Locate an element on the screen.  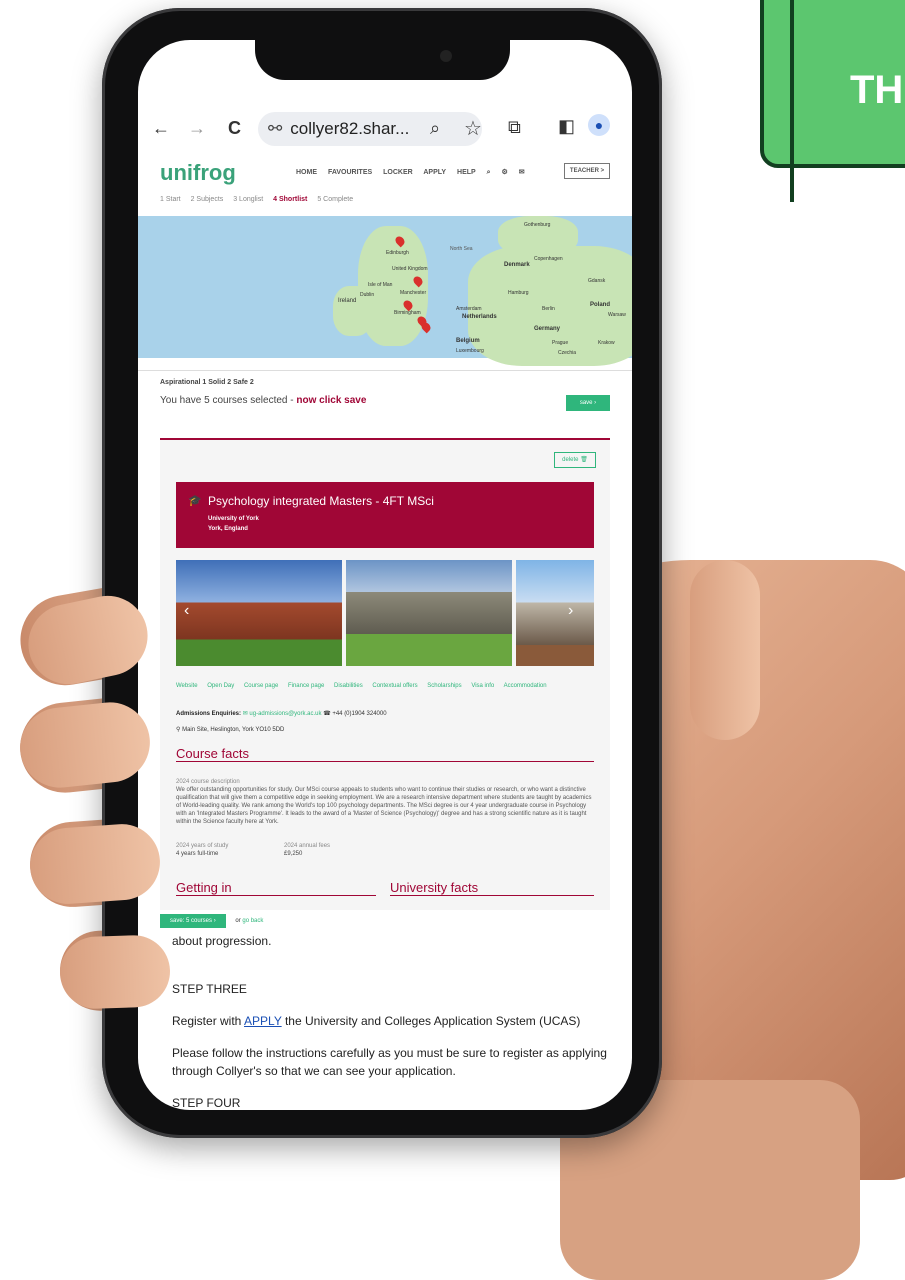
getting-in-title: Getting in is located at coordinates (276, 888).